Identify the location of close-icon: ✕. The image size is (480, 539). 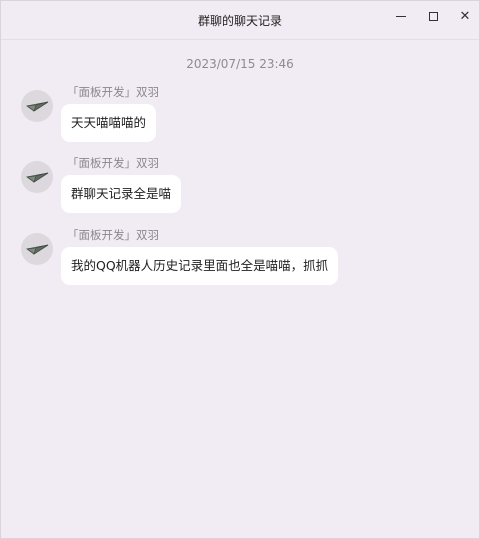
(465, 16).